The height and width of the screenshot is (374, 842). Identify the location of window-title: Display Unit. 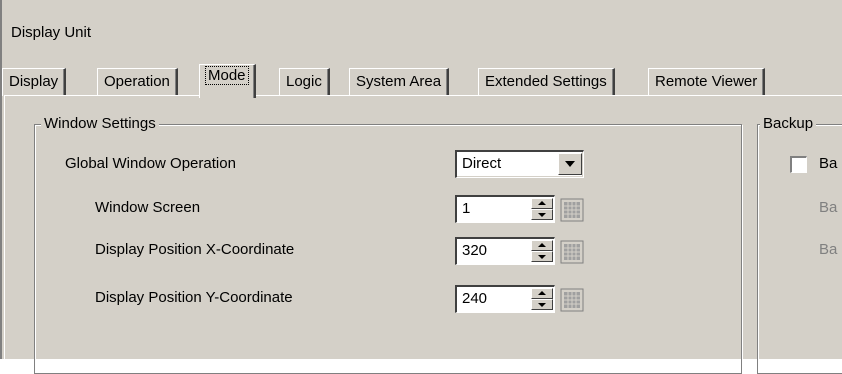
(51, 32).